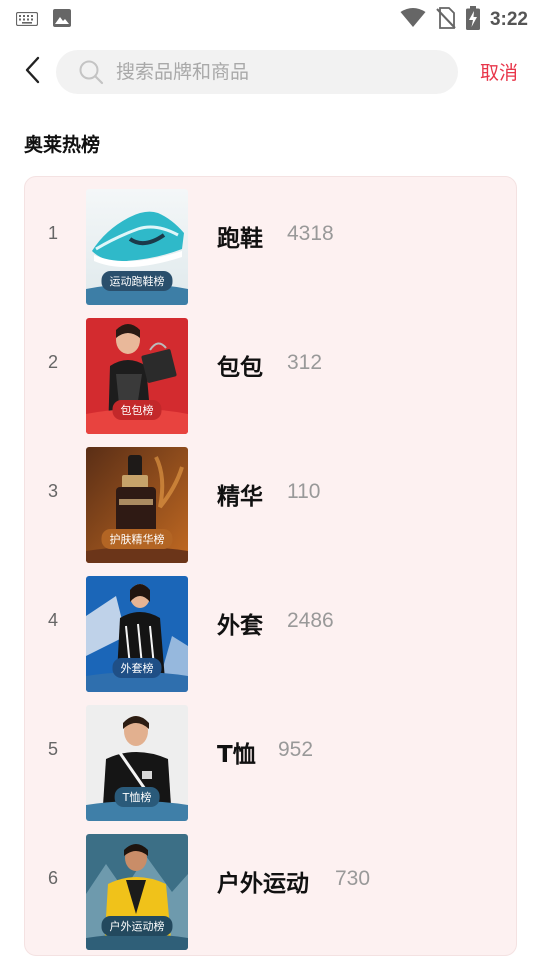 This screenshot has height=960, width=540. Describe the element at coordinates (236, 755) in the screenshot. I see `ranking-name: T恤` at that location.